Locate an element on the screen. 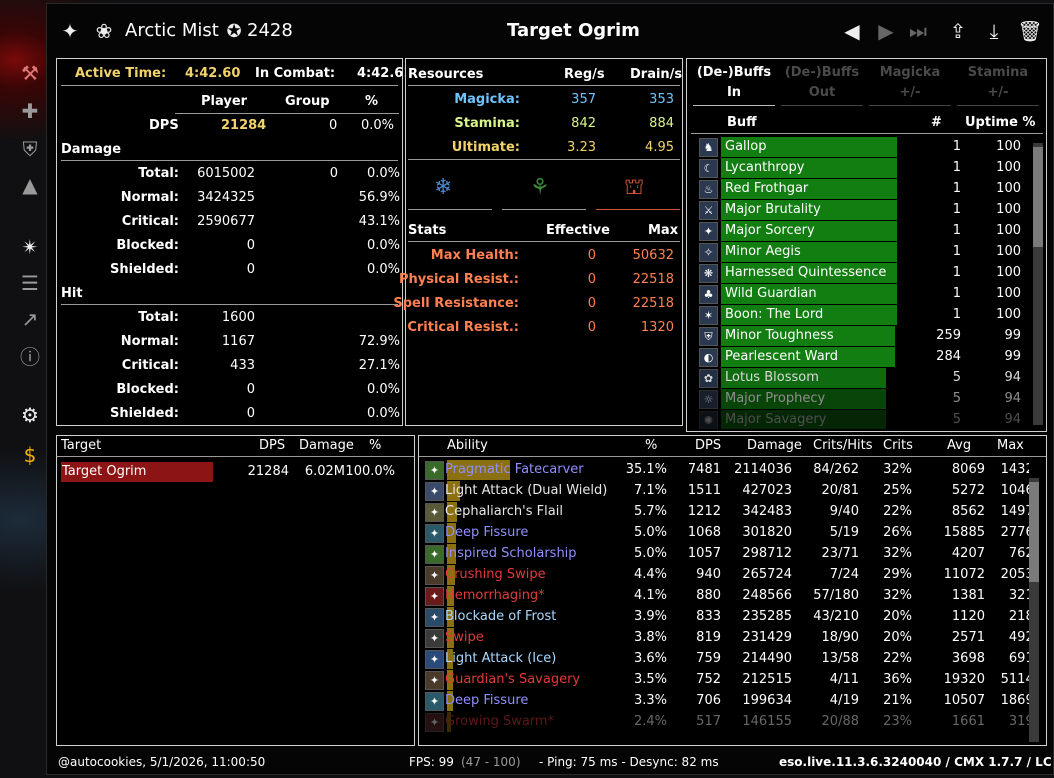  ability-crits: 20% is located at coordinates (897, 637).